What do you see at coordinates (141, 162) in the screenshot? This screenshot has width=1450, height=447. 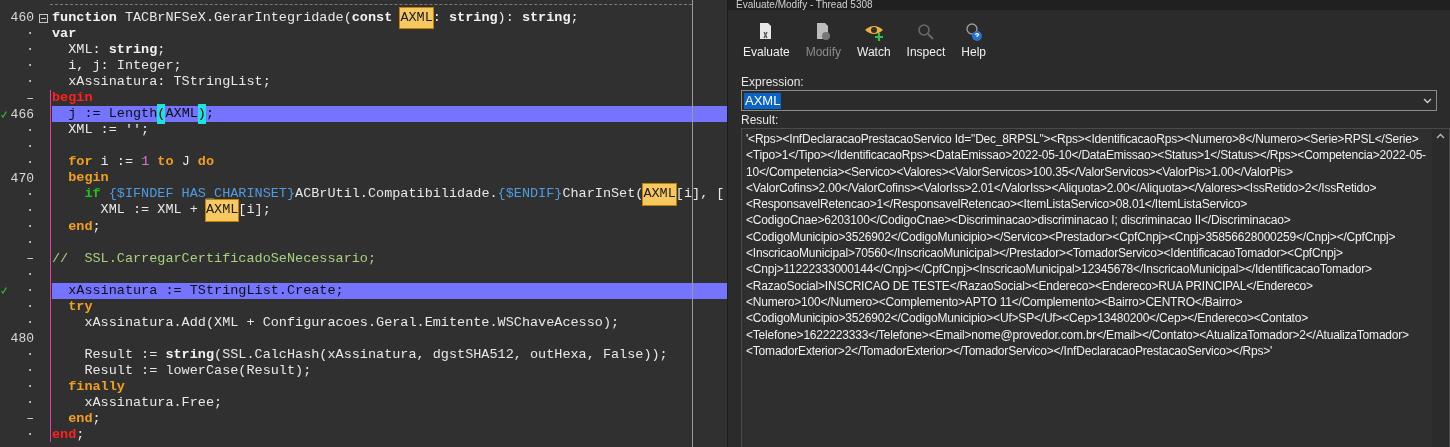 I see `code-line: for i := 1 to J do` at bounding box center [141, 162].